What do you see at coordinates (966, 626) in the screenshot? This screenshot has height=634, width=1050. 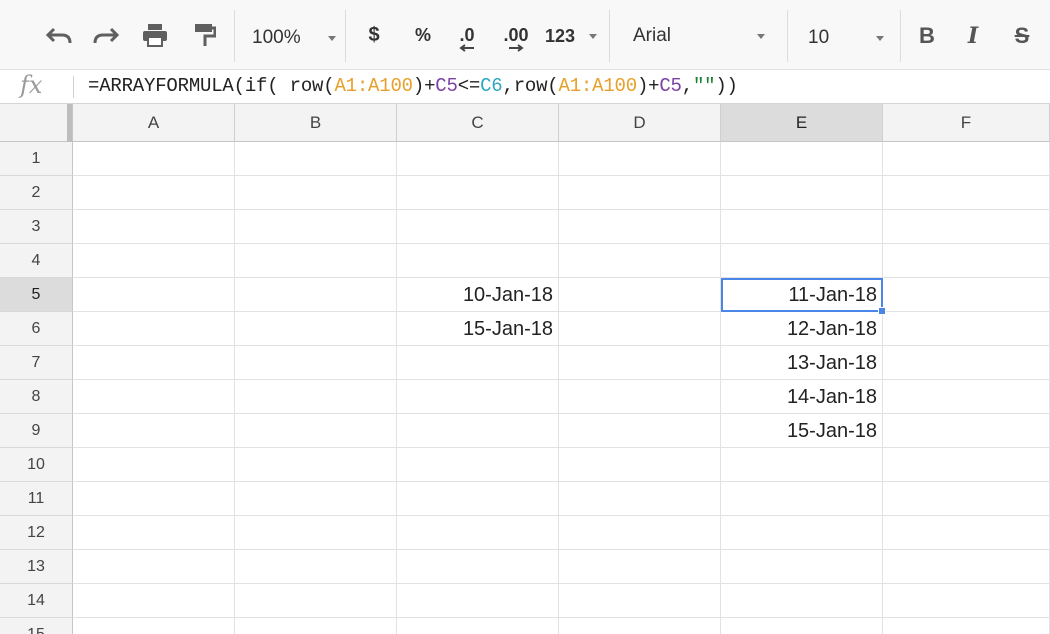 I see `cell-f15` at bounding box center [966, 626].